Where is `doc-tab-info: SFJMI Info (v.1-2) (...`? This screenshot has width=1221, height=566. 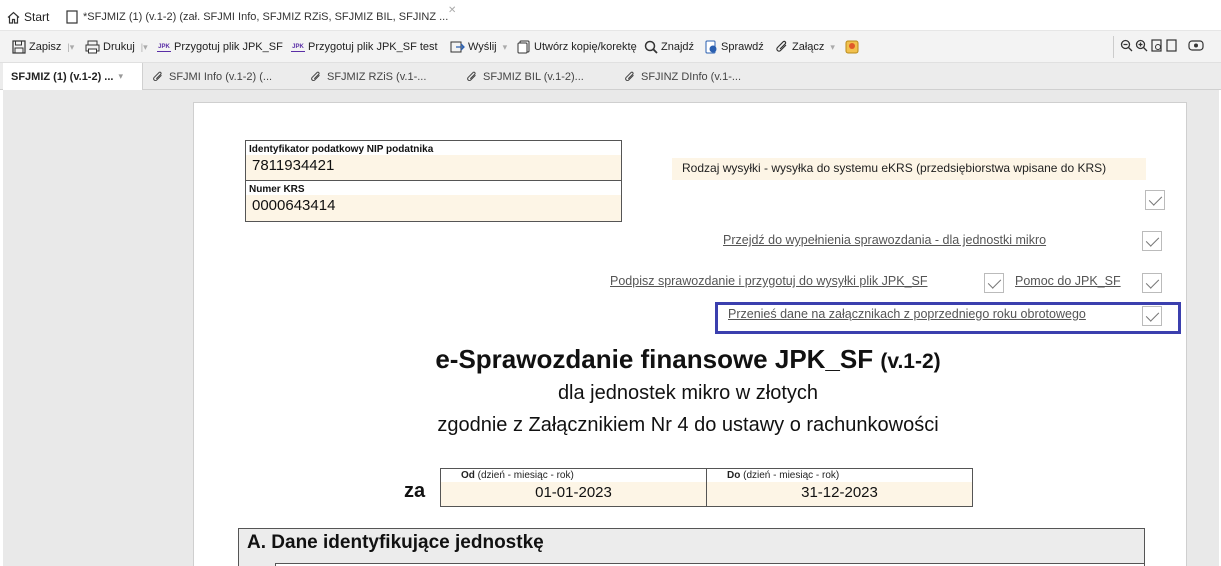 doc-tab-info: SFJMI Info (v.1-2) (... is located at coordinates (212, 76).